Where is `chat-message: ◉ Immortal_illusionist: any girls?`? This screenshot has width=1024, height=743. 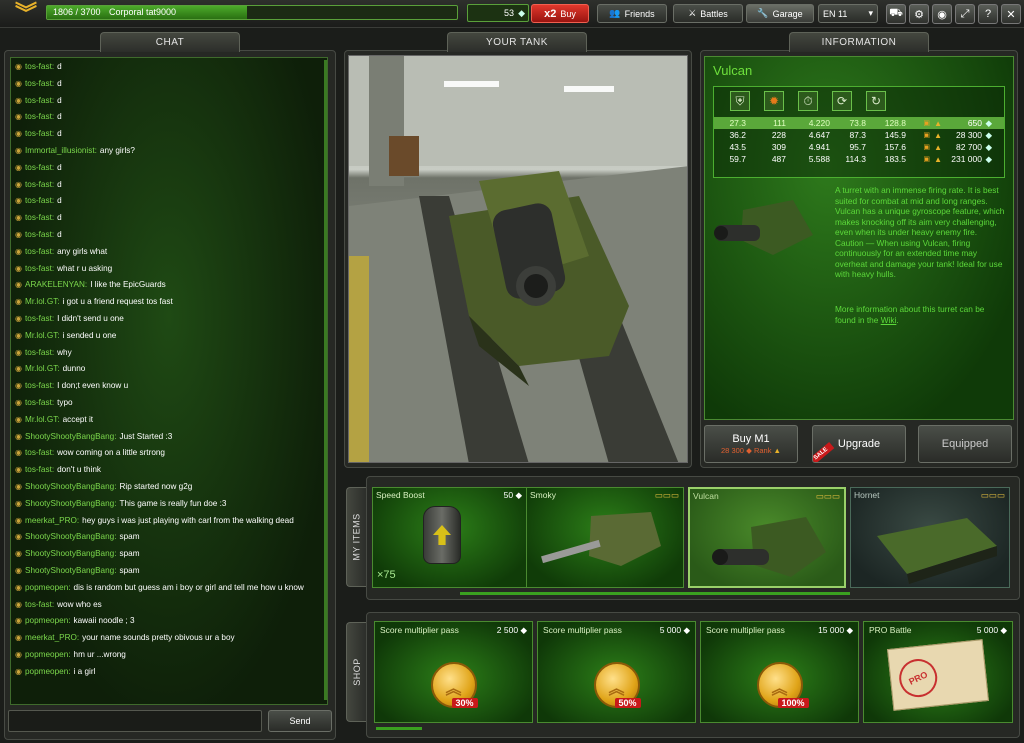 chat-message: ◉ Immortal_illusionist: any girls? is located at coordinates (167, 150).